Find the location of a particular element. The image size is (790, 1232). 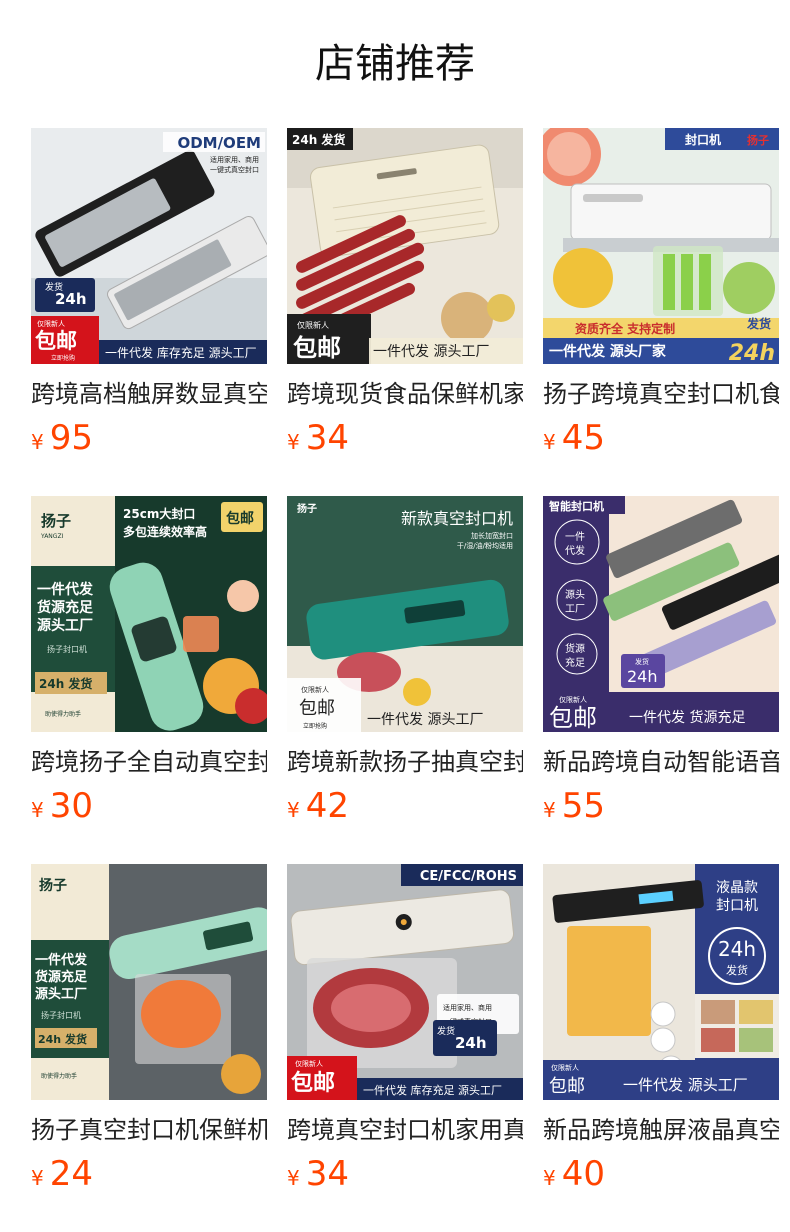

product-price: ¥40 is located at coordinates (574, 1174).